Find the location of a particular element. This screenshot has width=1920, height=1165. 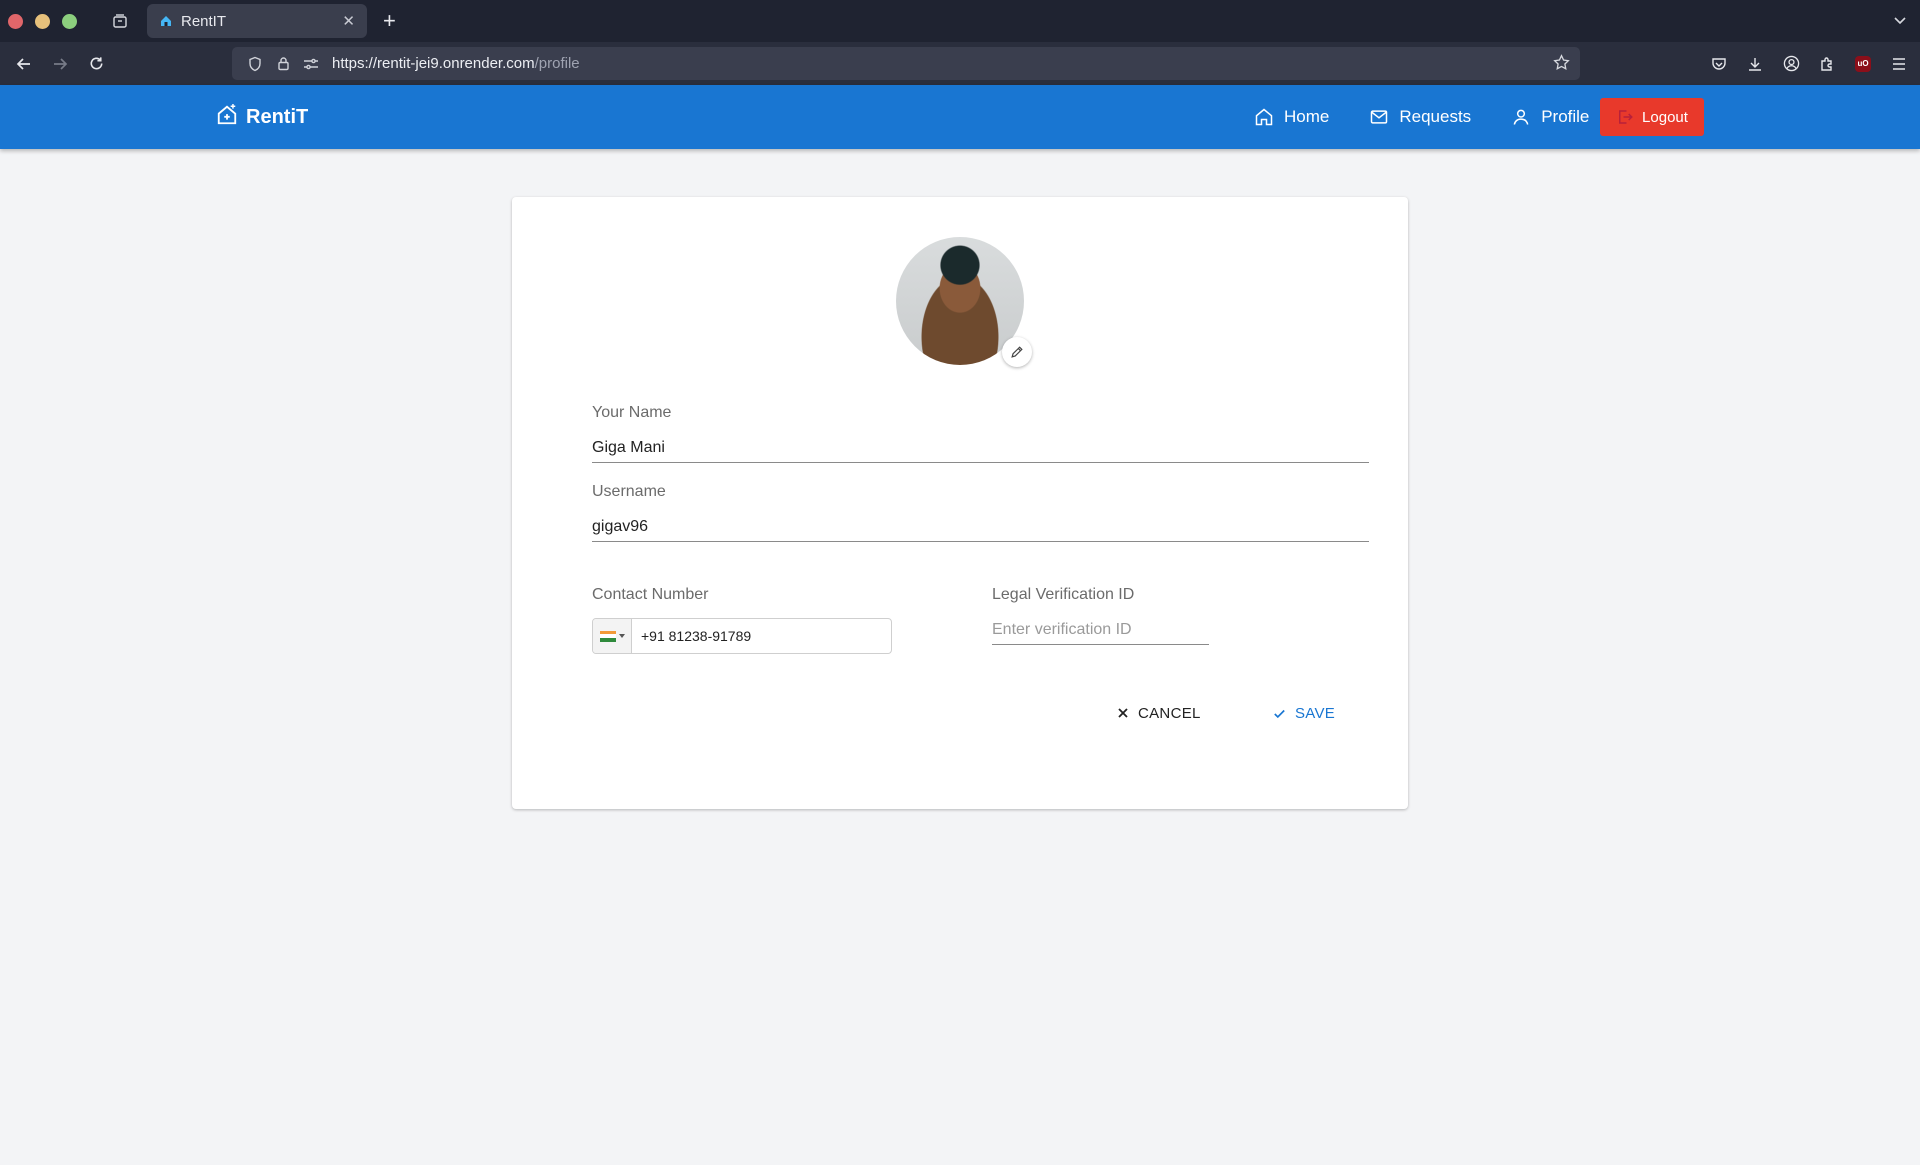

tab-overview-icon is located at coordinates (120, 21).